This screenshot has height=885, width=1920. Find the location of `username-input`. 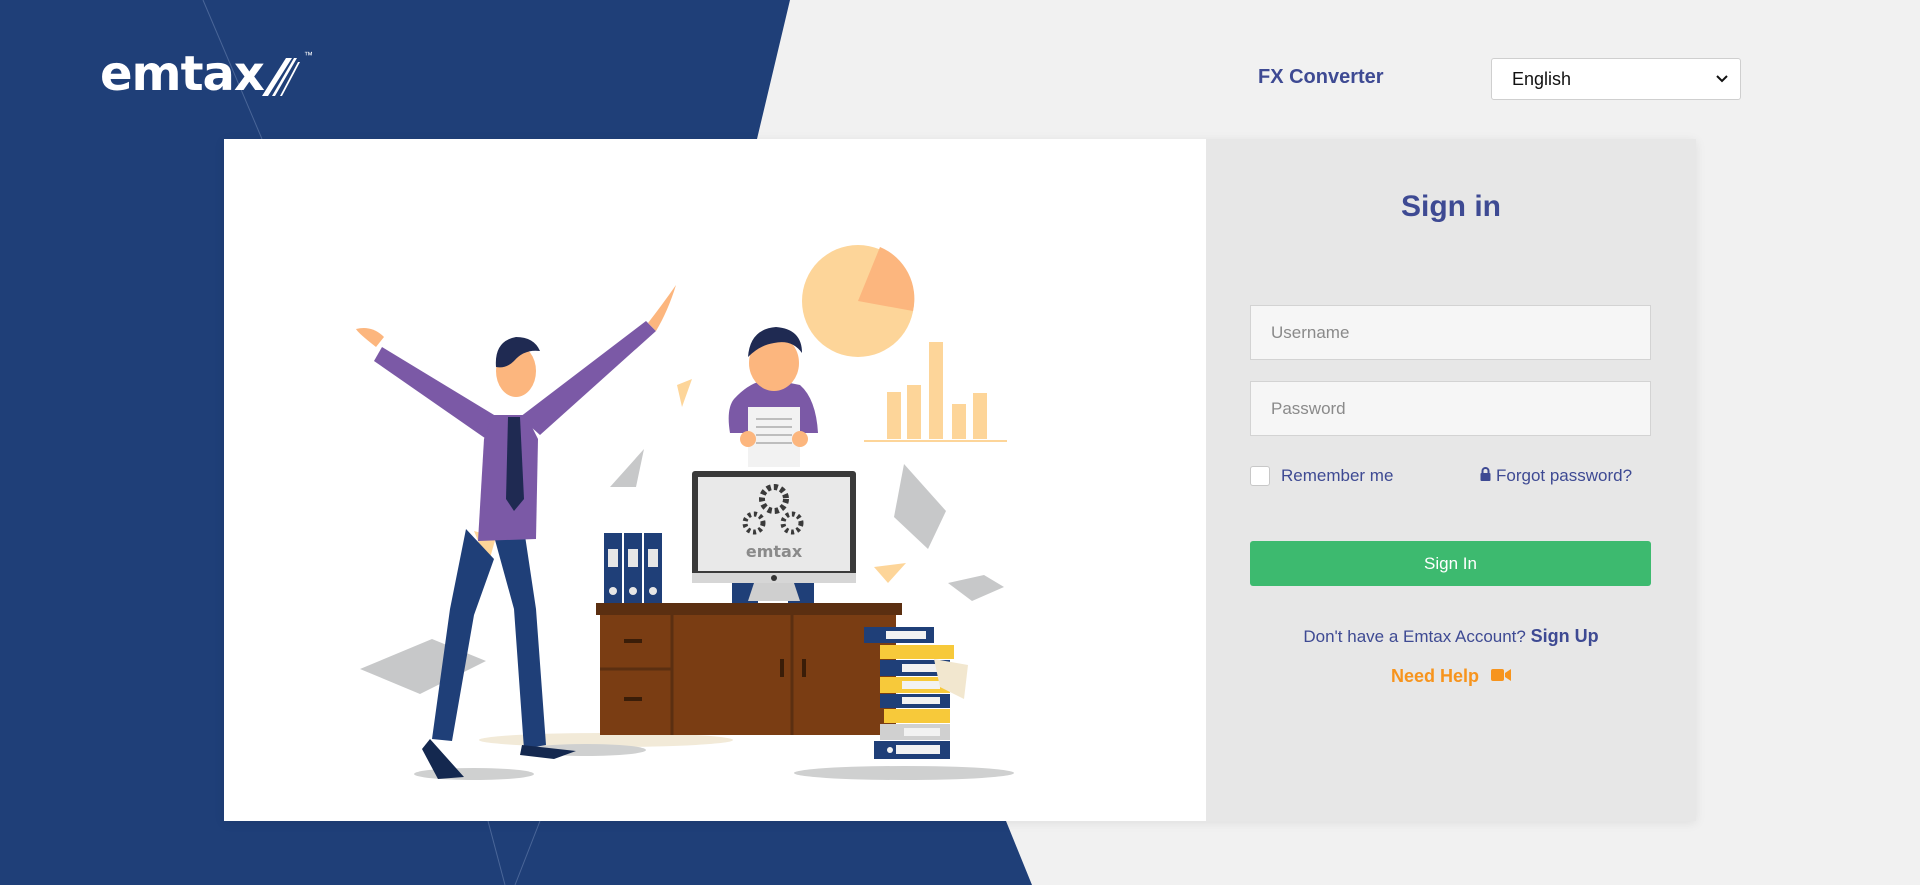

username-input is located at coordinates (1450, 332).